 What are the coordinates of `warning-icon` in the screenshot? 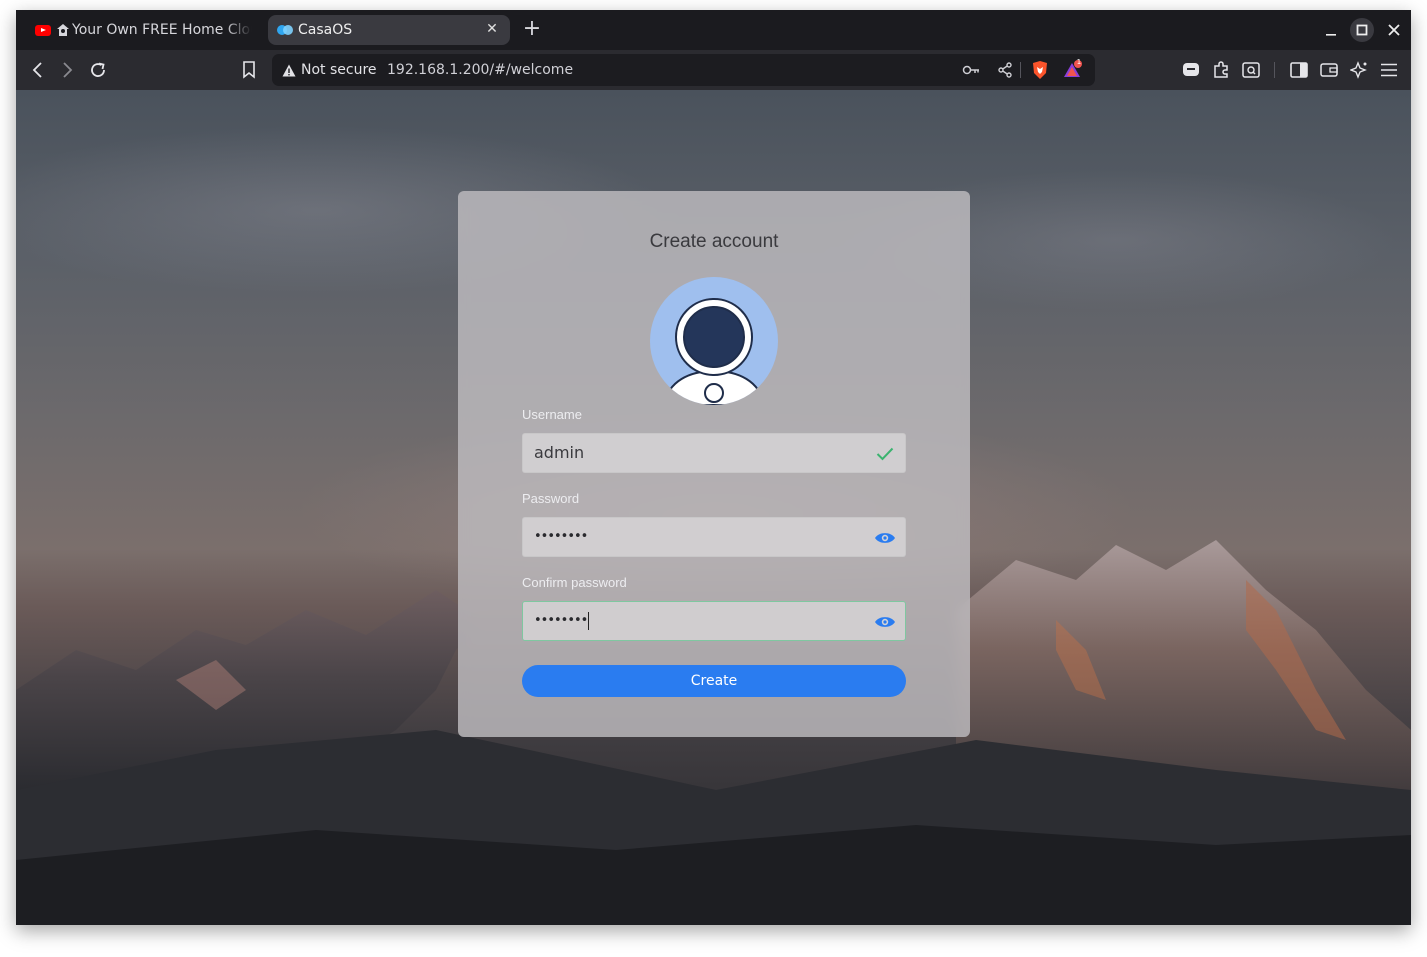 It's located at (289, 70).